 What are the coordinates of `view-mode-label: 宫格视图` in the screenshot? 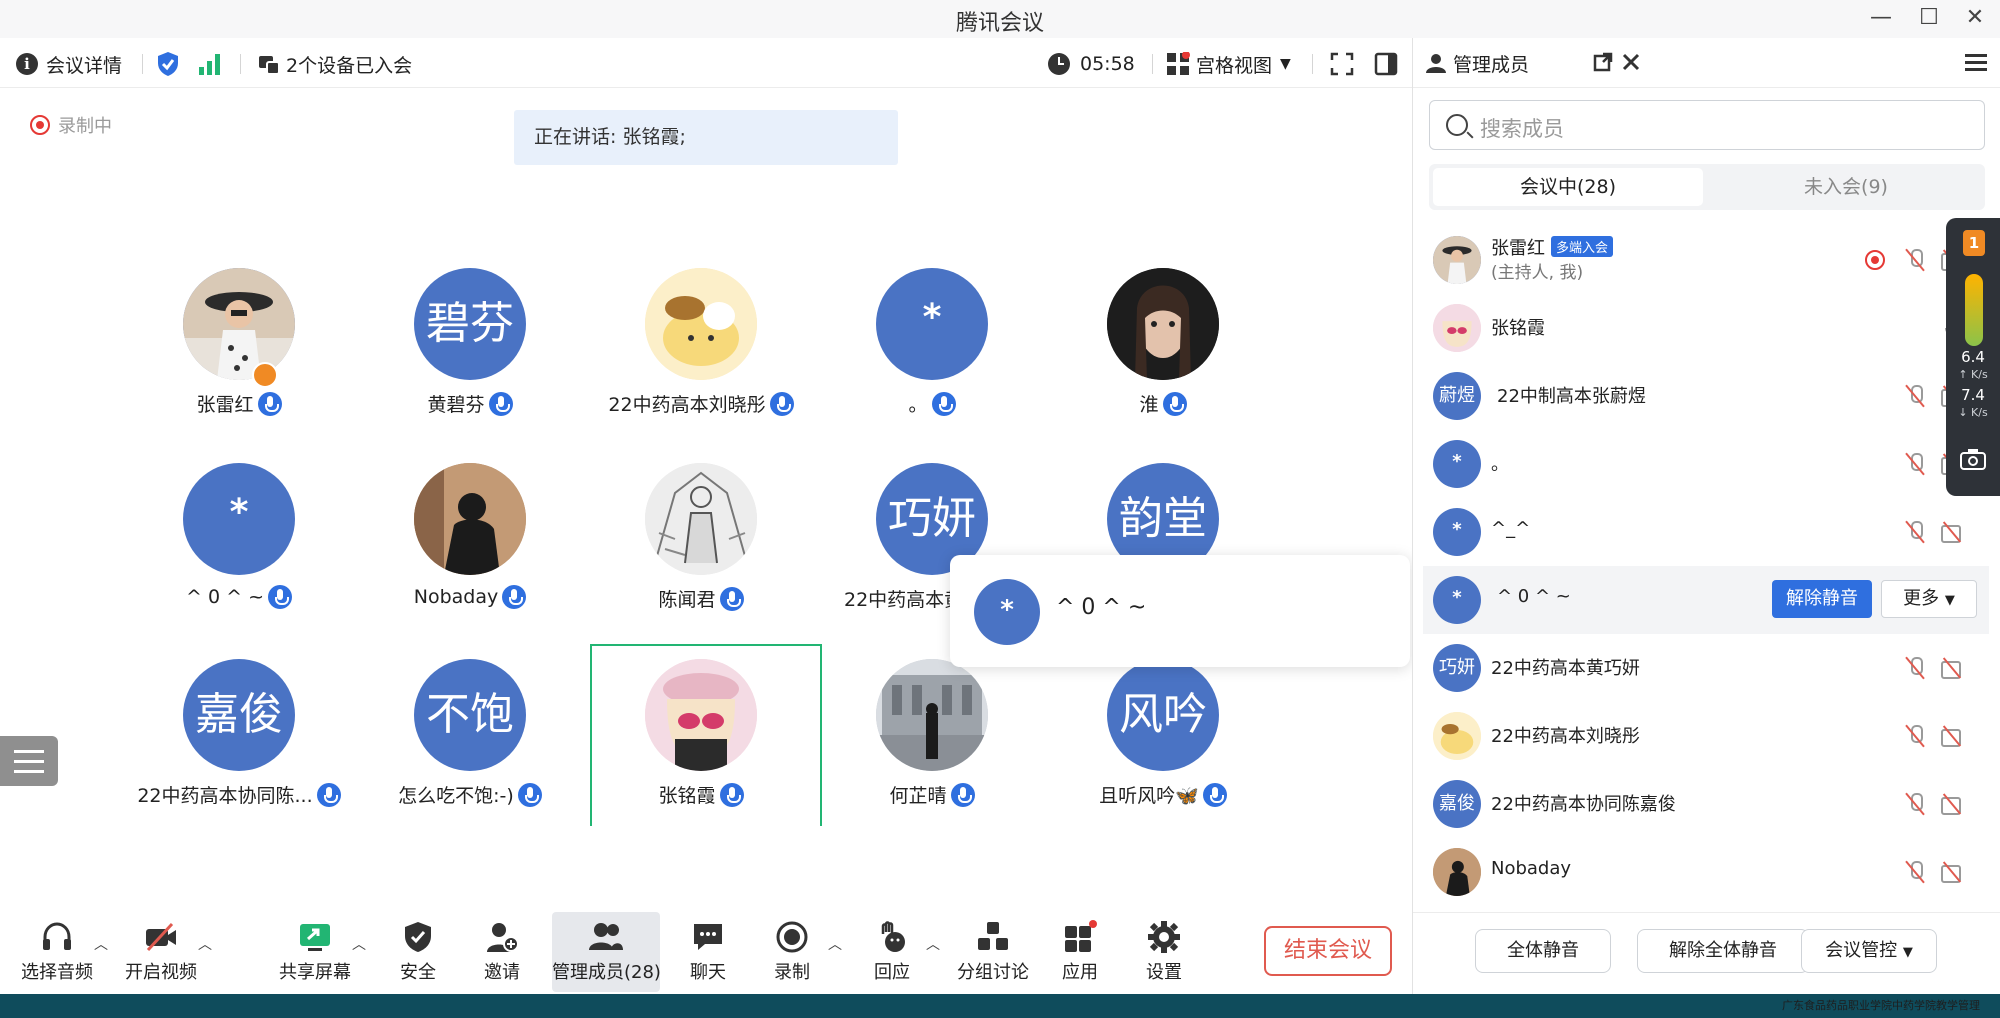 It's located at (1234, 65).